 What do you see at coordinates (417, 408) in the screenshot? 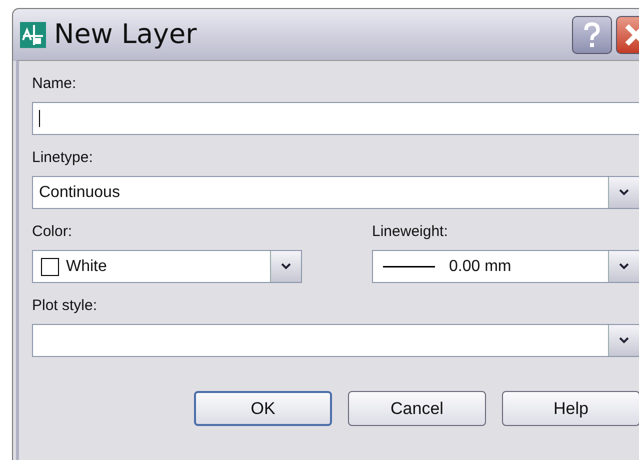
I see `dialog-button: Cancel` at bounding box center [417, 408].